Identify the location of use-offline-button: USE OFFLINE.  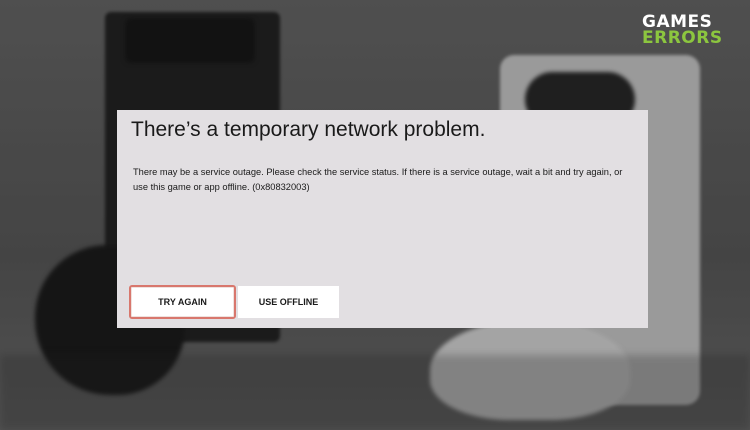
(288, 302).